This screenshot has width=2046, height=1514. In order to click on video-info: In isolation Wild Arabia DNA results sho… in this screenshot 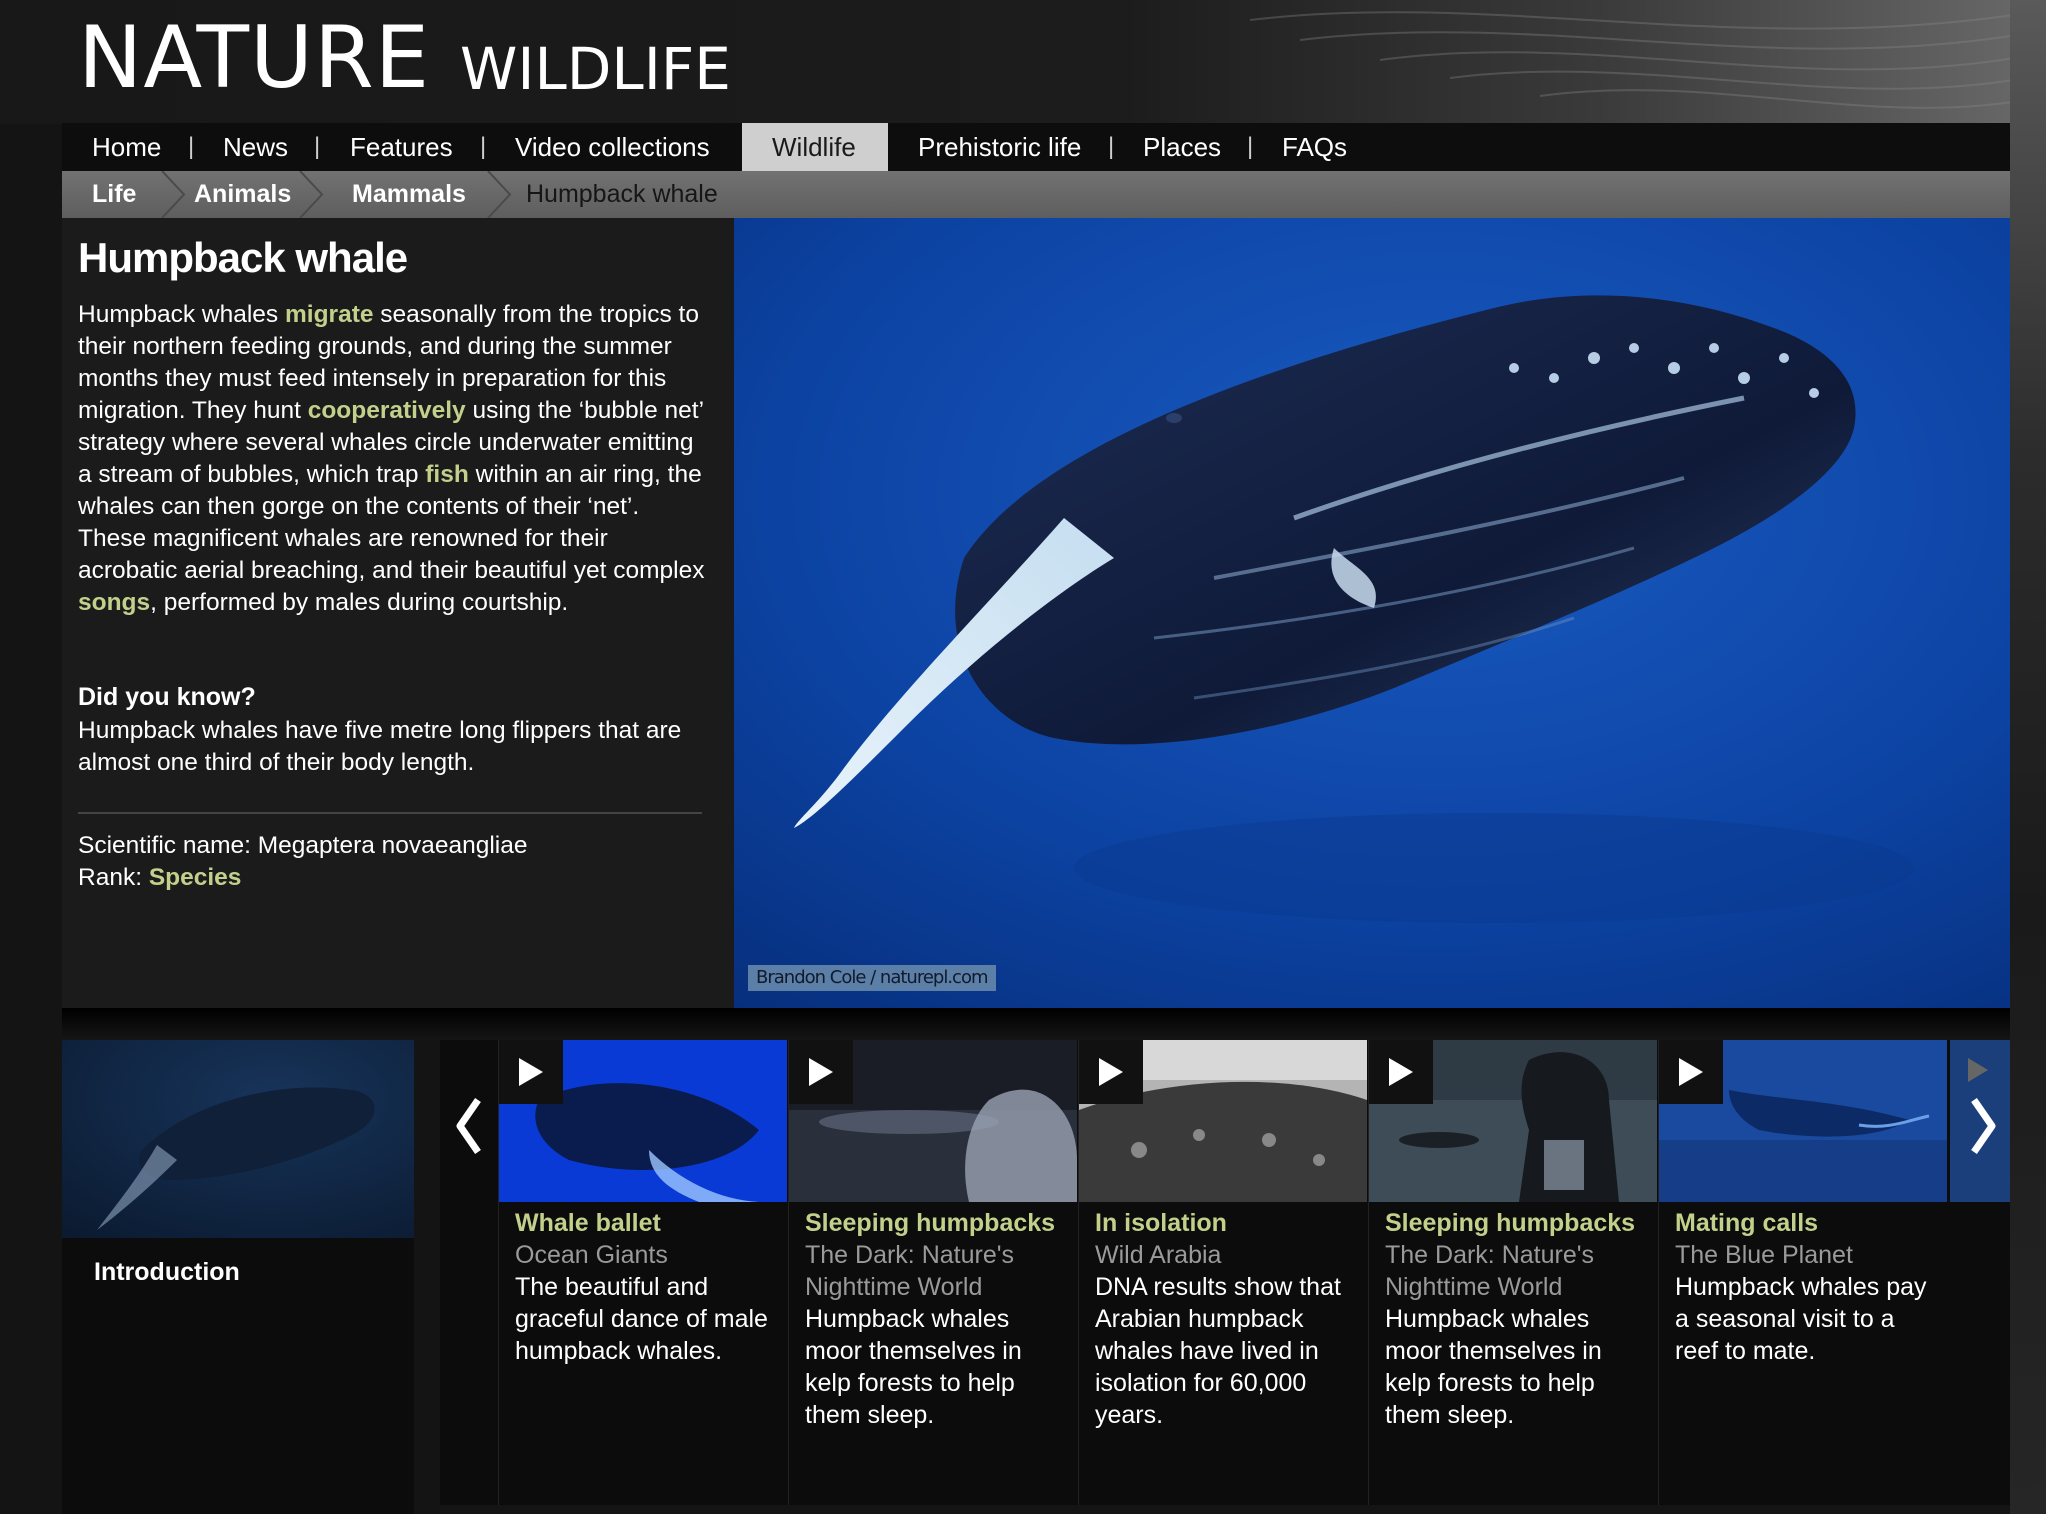, I will do `click(1226, 1319)`.